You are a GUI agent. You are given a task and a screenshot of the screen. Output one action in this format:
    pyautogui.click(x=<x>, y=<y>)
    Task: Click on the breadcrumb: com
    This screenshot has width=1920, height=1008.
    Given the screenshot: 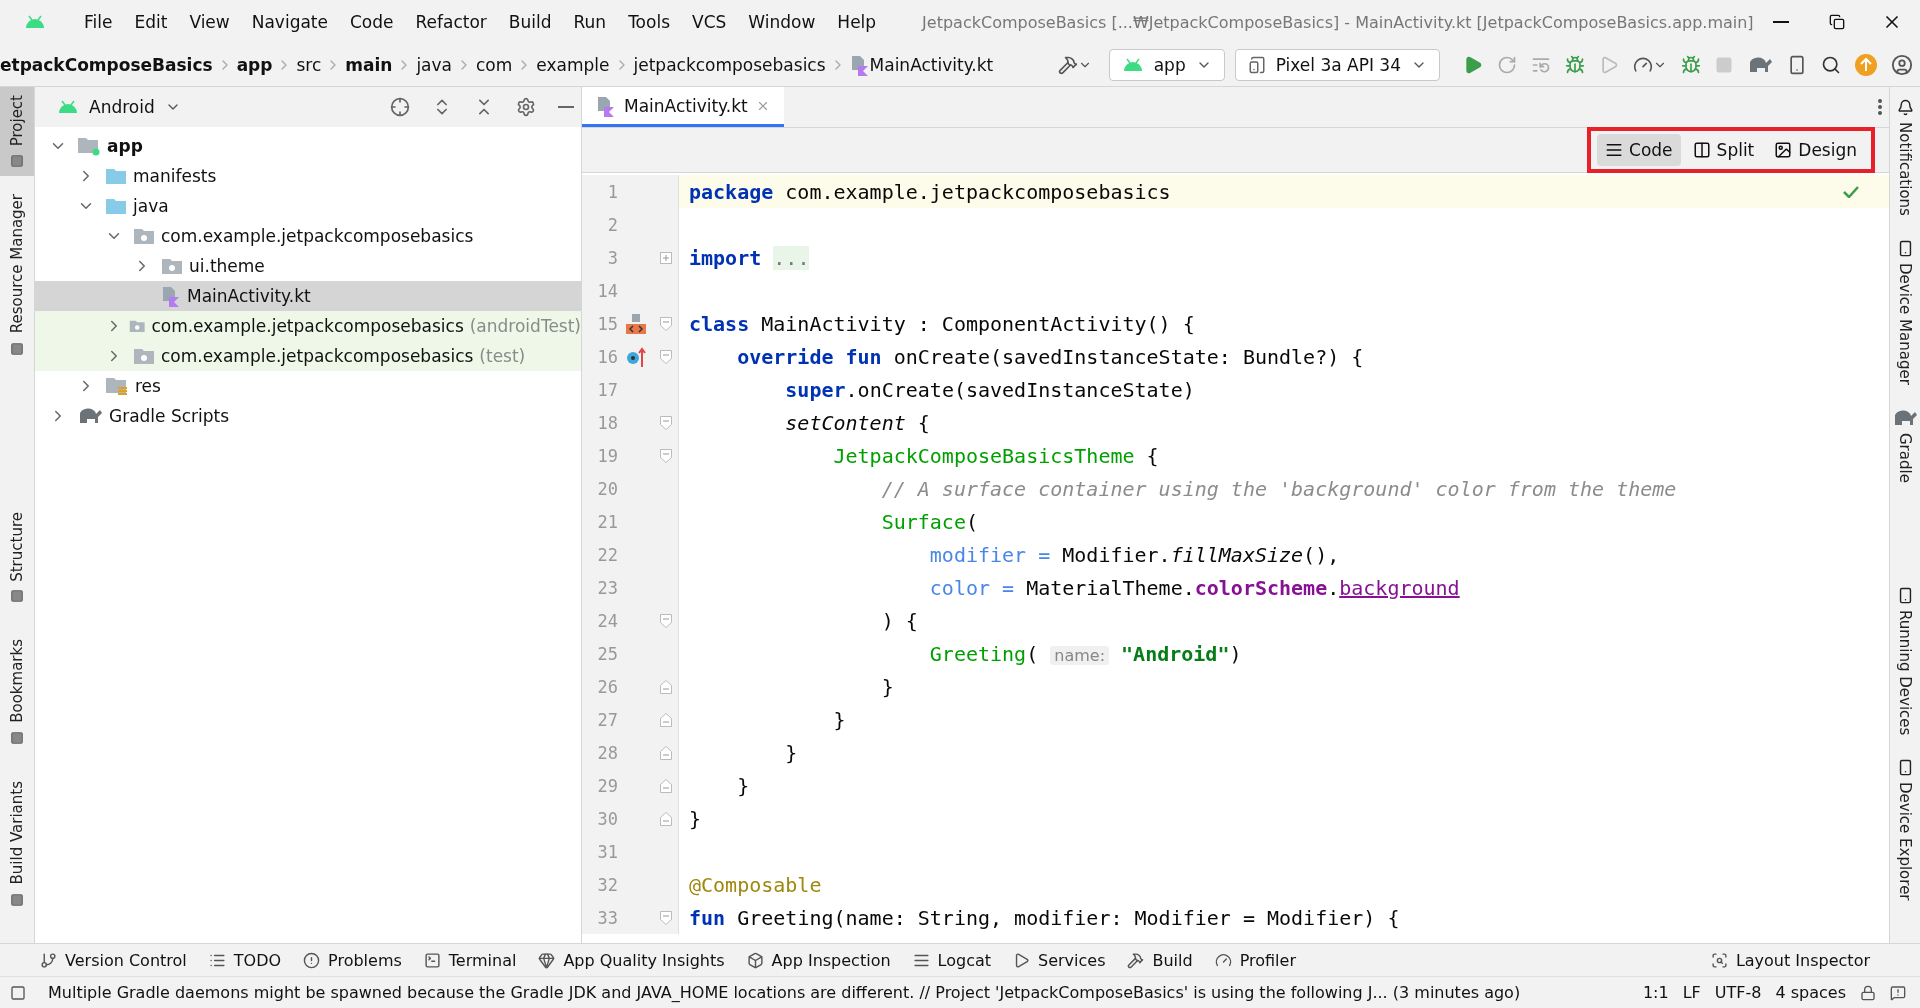 What is the action you would take?
    pyautogui.click(x=494, y=65)
    